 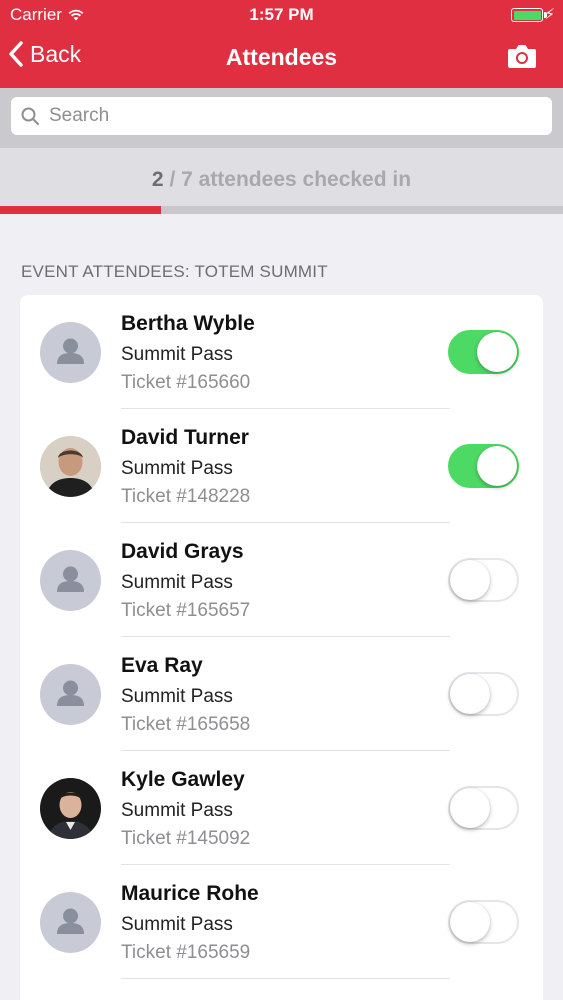 I want to click on attendee-ticket: Ticket #145092, so click(x=186, y=838).